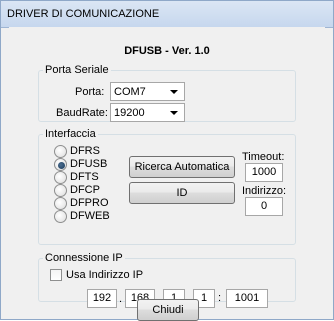 Image resolution: width=334 pixels, height=321 pixels. I want to click on timeout-field: 1000, so click(264, 172).